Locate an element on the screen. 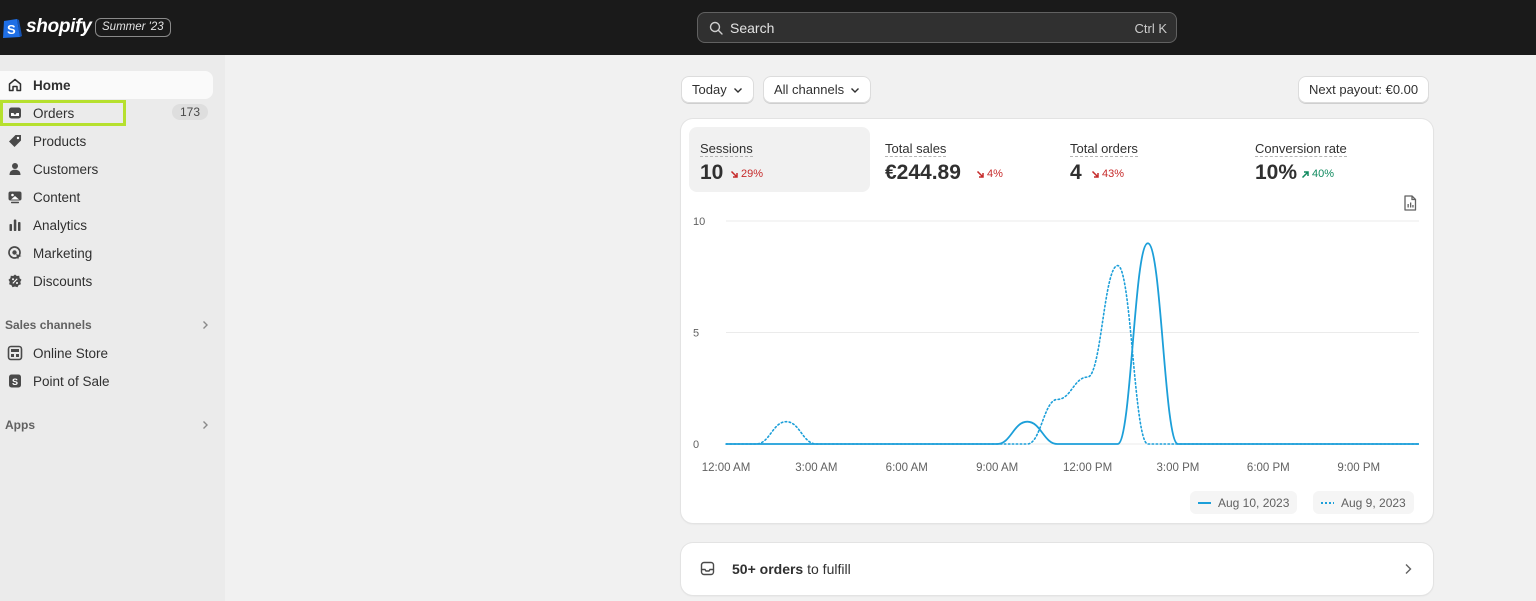  metric-label: Total orders is located at coordinates (1104, 149).